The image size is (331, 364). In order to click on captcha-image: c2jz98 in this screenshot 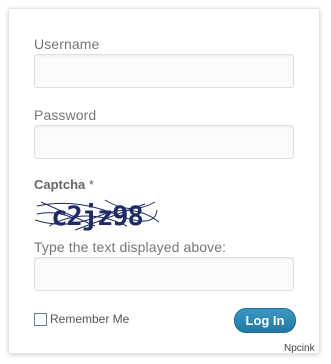, I will do `click(97, 215)`.